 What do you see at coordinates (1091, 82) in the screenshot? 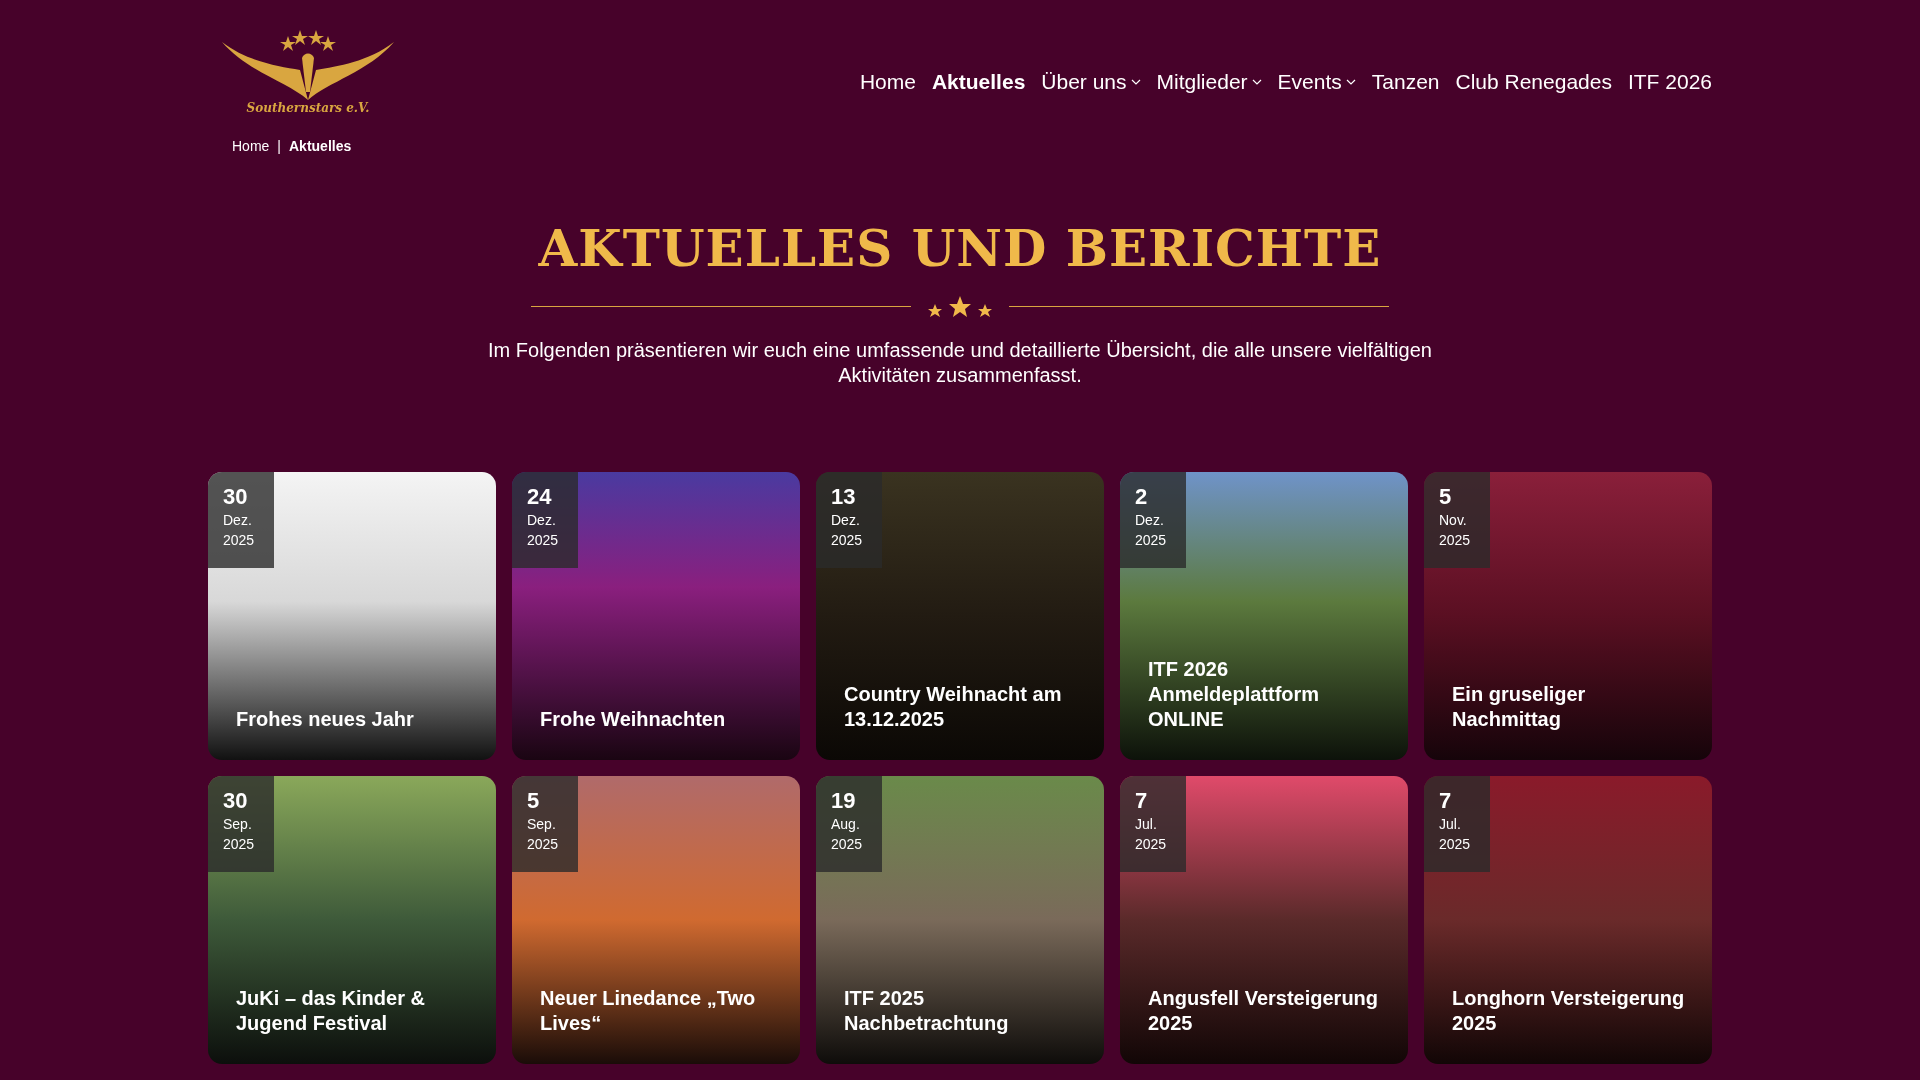
I see `nav-link: Über uns` at bounding box center [1091, 82].